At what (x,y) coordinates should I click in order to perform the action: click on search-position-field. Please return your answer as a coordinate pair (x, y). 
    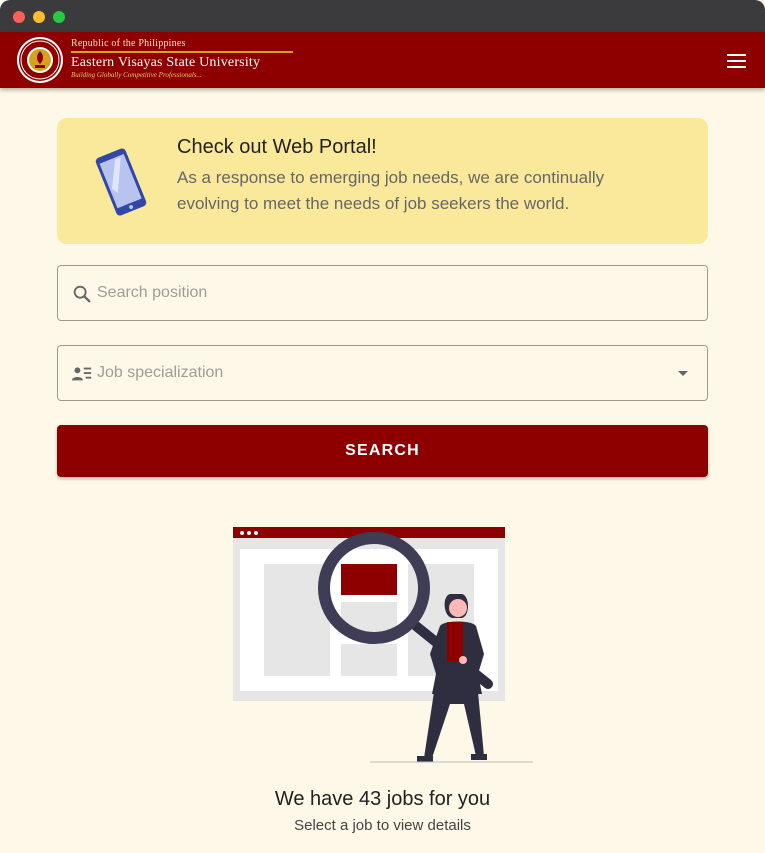
    Looking at the image, I should click on (382, 293).